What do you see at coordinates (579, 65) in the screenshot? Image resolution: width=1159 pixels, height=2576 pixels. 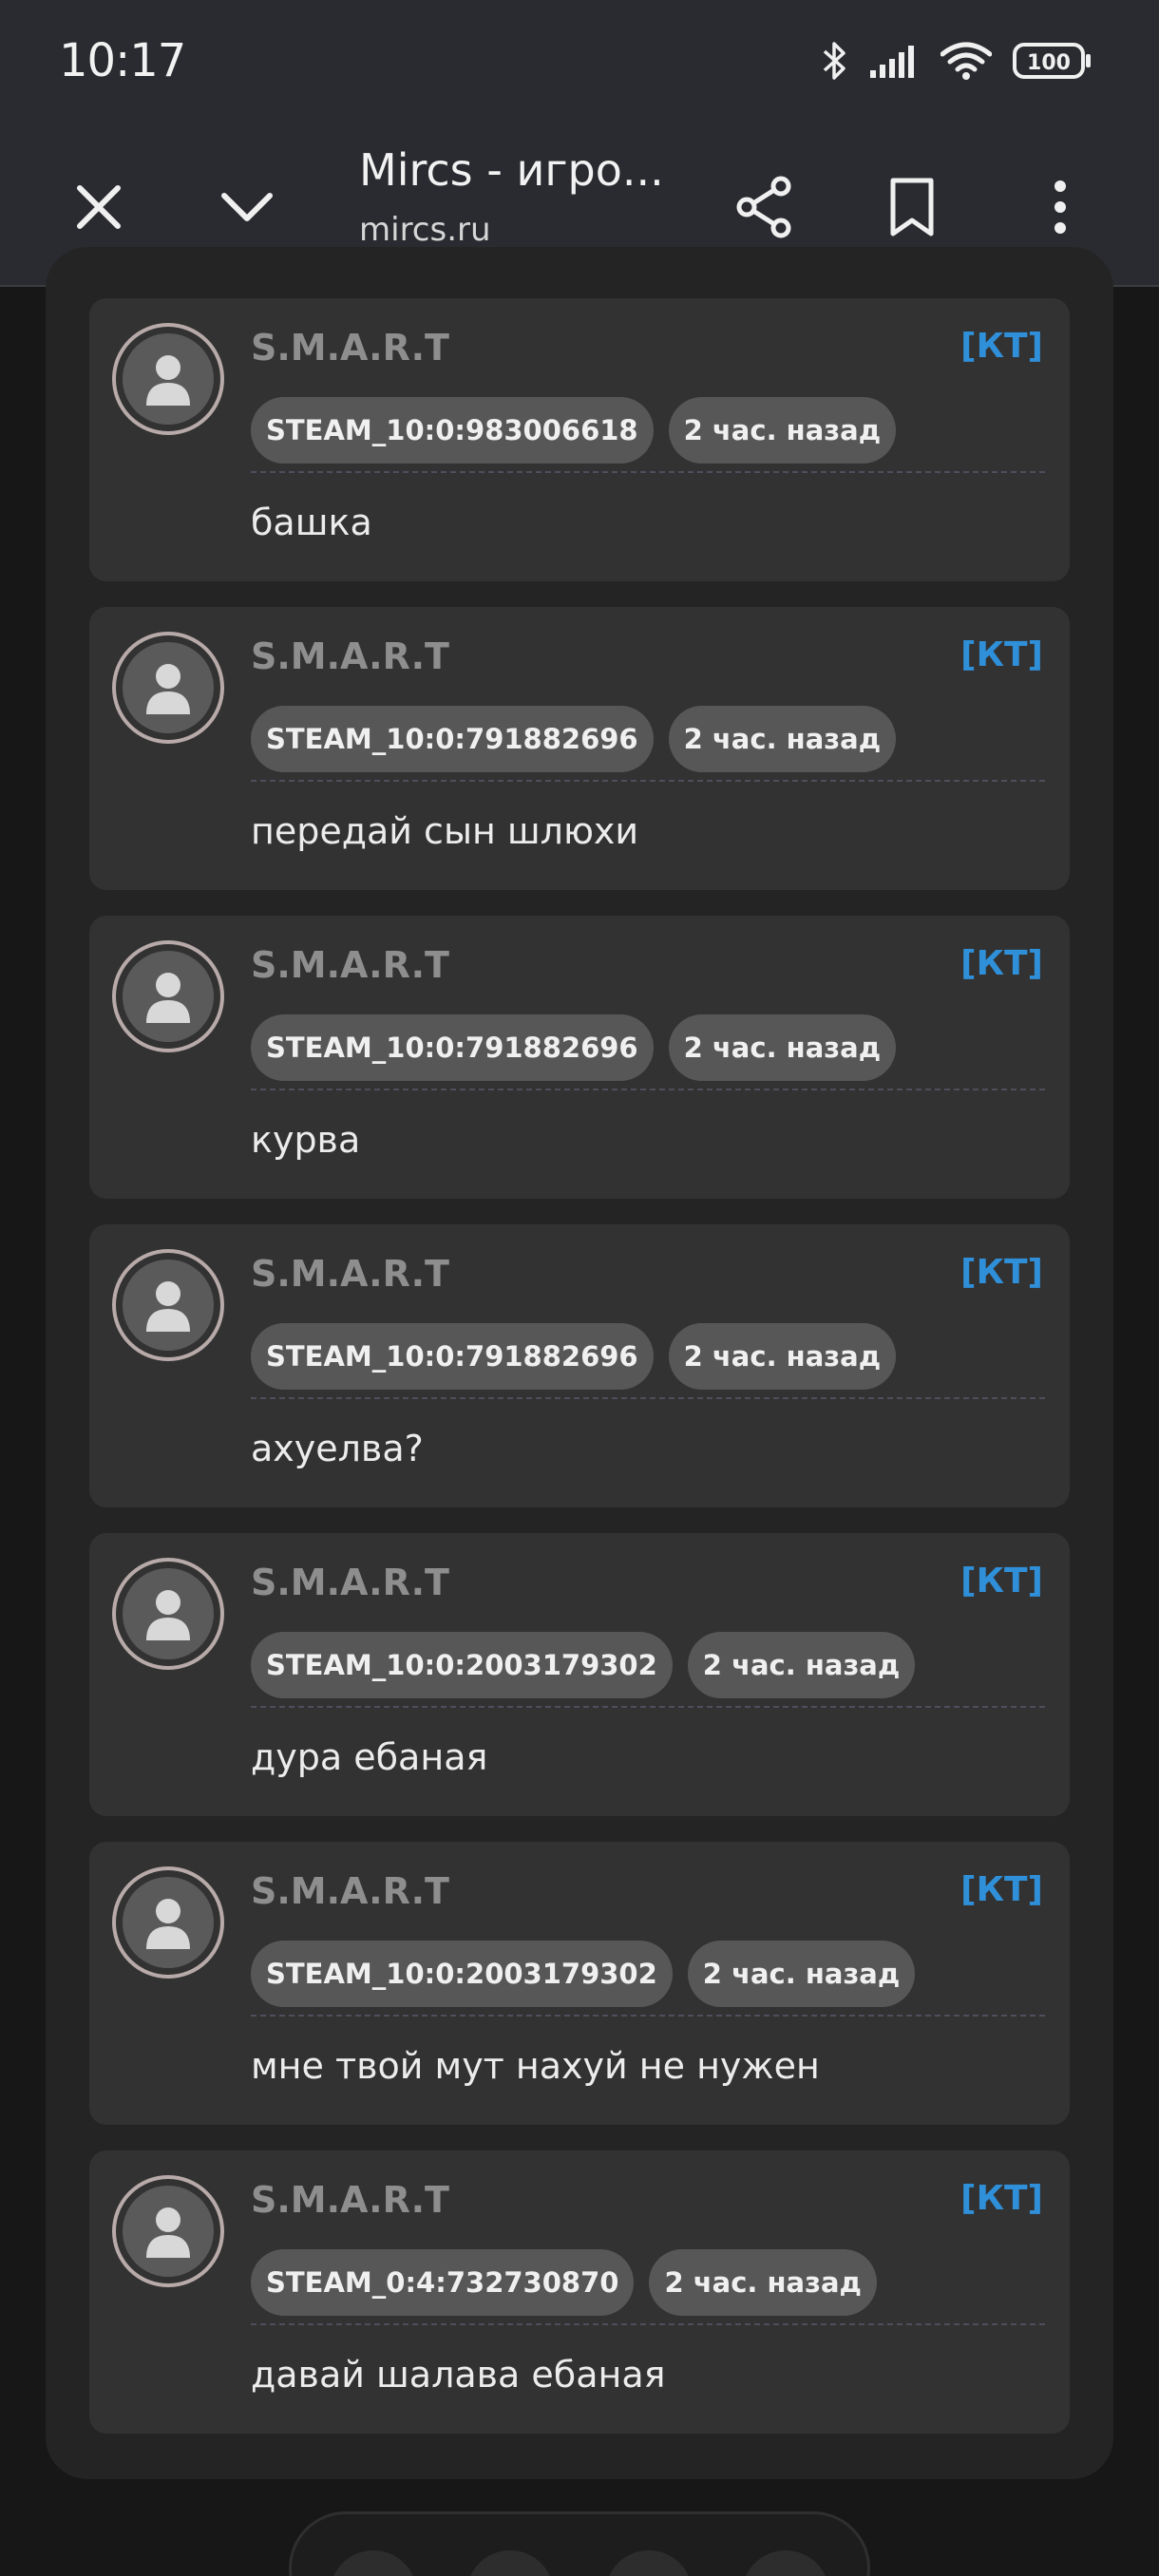 I see `status-bar: 10:17 100` at bounding box center [579, 65].